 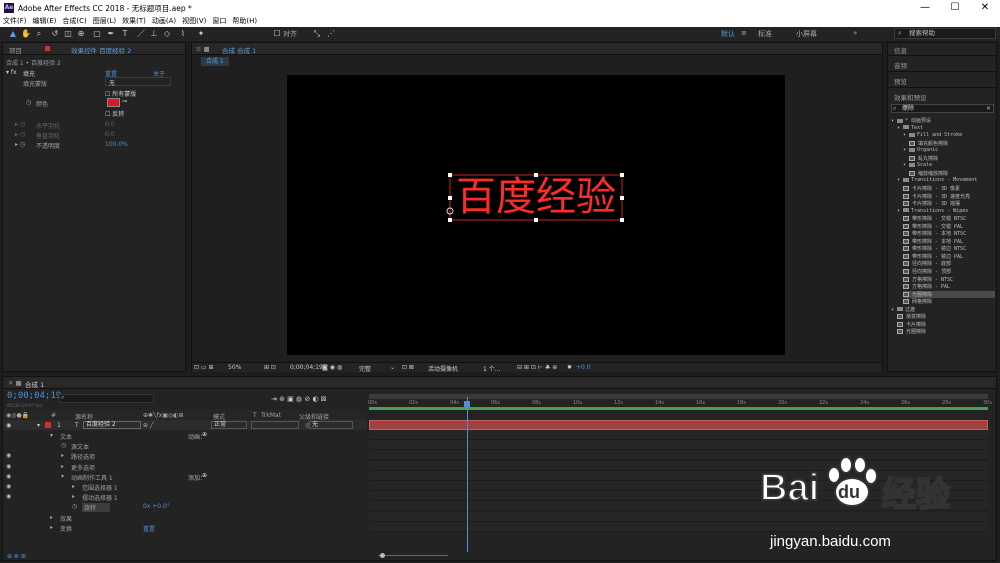 What do you see at coordinates (15, 21) in the screenshot?
I see `menu-file: 文件(F)` at bounding box center [15, 21].